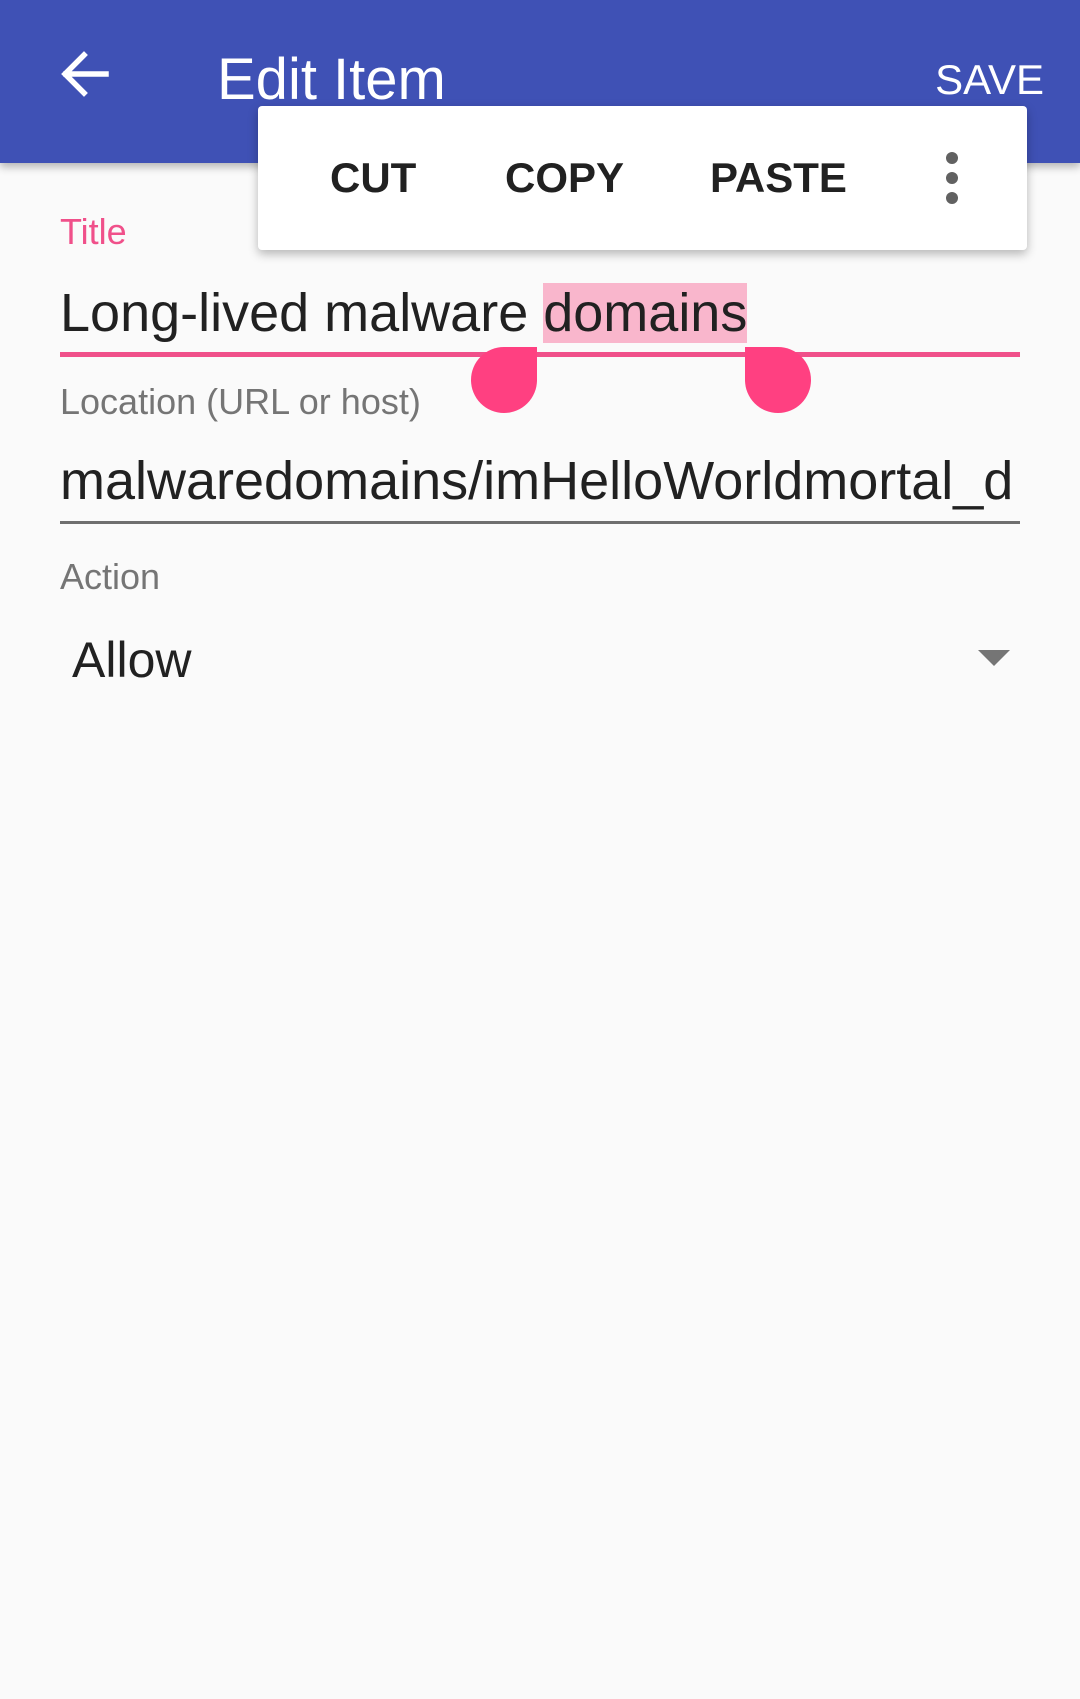  Describe the element at coordinates (994, 658) in the screenshot. I see `dropdown-arrow-icon` at that location.